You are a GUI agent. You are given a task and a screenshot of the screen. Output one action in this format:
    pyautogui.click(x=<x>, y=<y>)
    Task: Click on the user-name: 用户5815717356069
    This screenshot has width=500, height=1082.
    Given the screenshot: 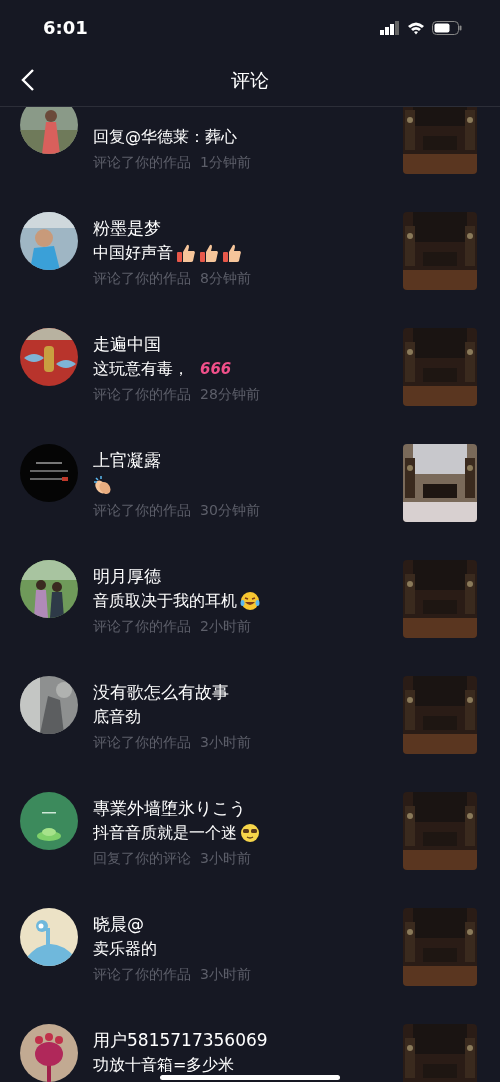 What is the action you would take?
    pyautogui.click(x=240, y=1040)
    